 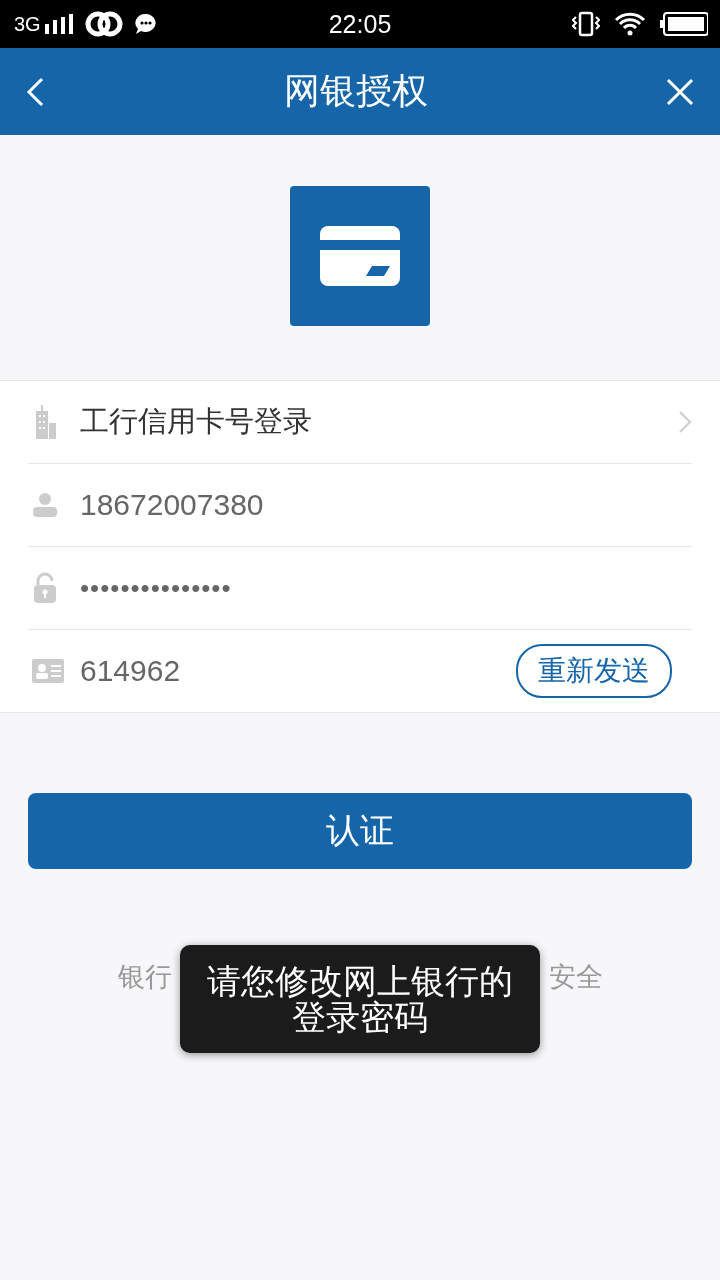 I want to click on password-input: •••••••••••••••, so click(x=210, y=588).